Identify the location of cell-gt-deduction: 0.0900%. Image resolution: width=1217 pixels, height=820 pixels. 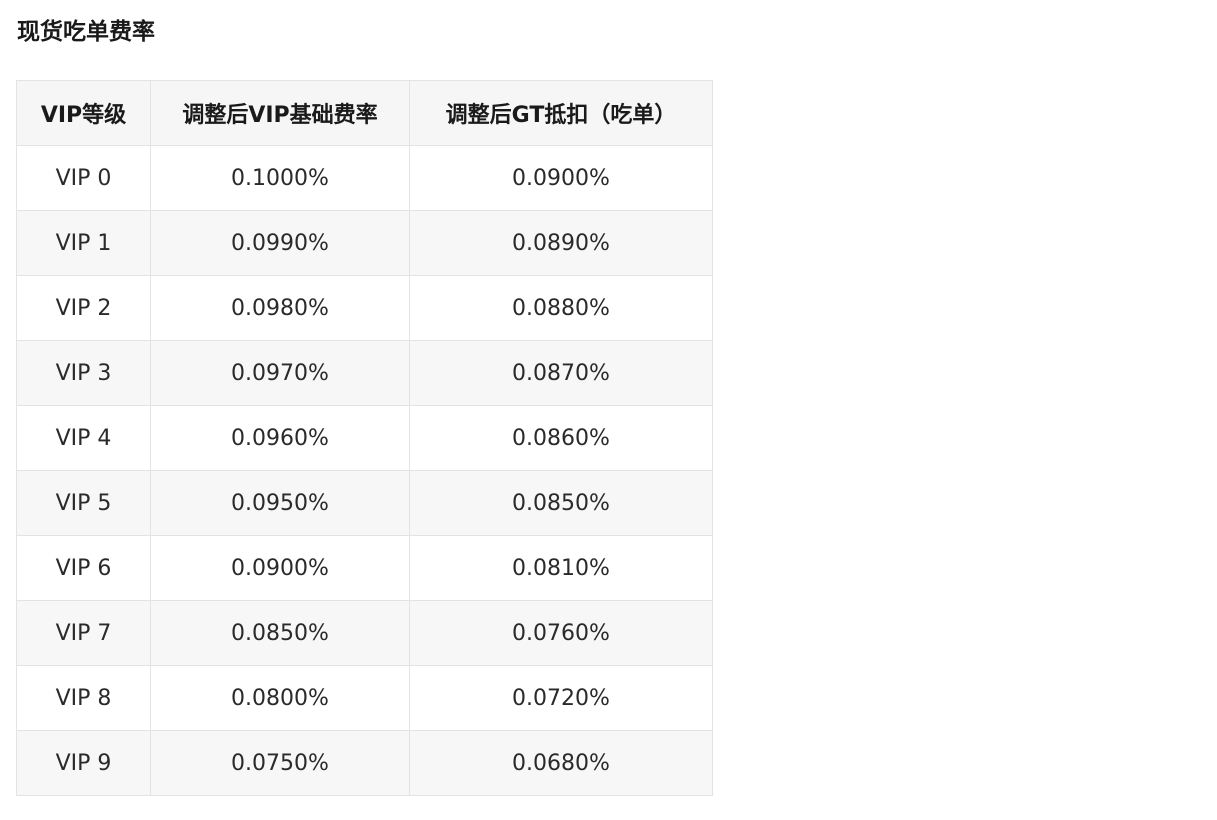
(561, 178).